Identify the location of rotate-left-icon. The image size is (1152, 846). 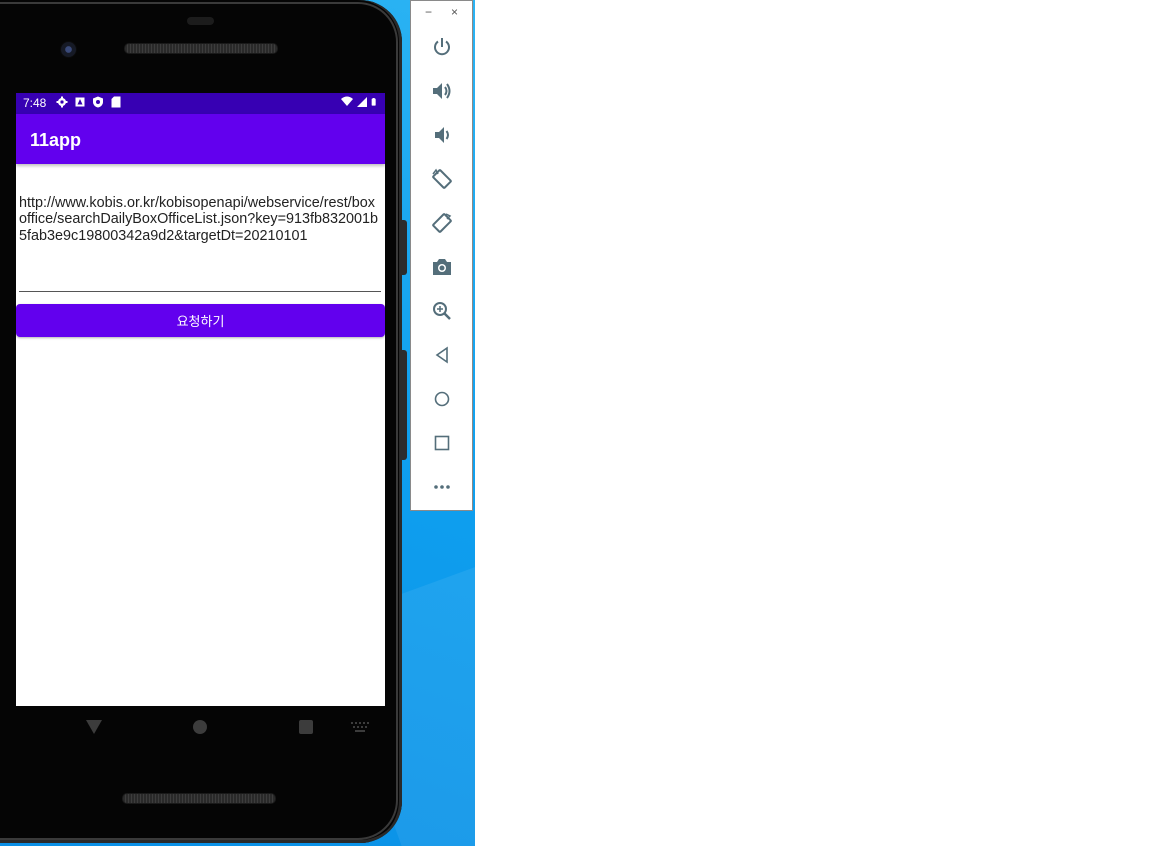
(442, 178).